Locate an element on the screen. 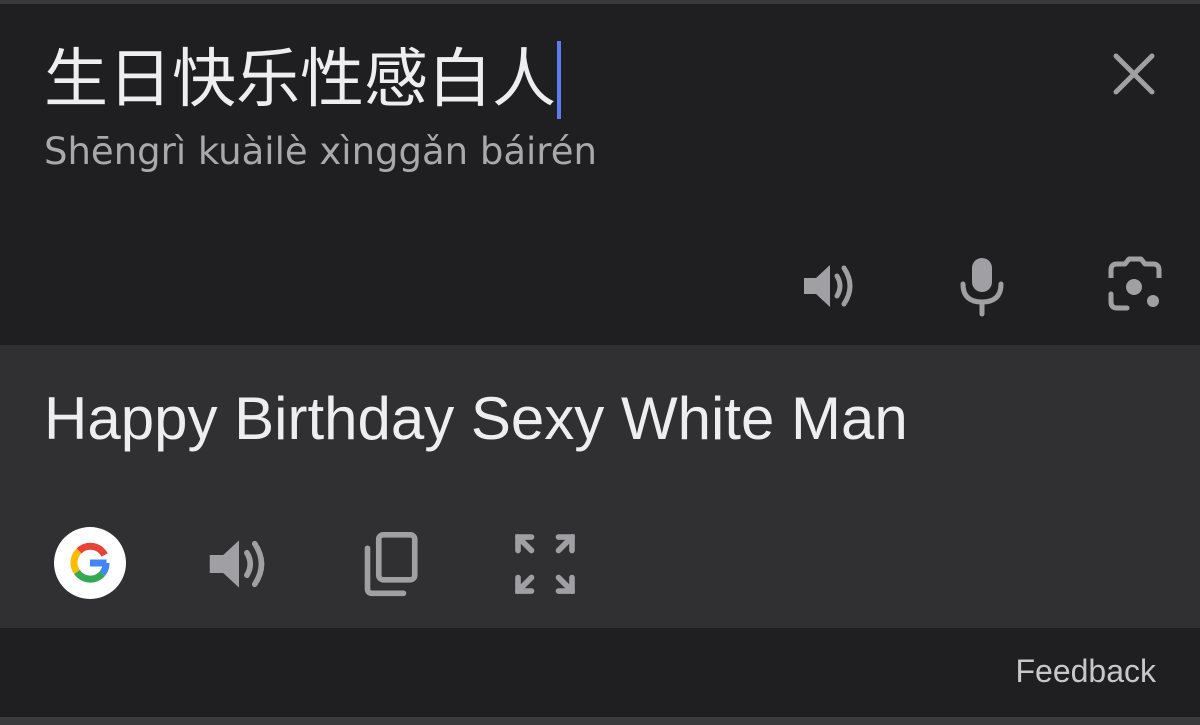 This screenshot has width=1200, height=725. source-text-input: 生日快乐性感白人 is located at coordinates (302, 80).